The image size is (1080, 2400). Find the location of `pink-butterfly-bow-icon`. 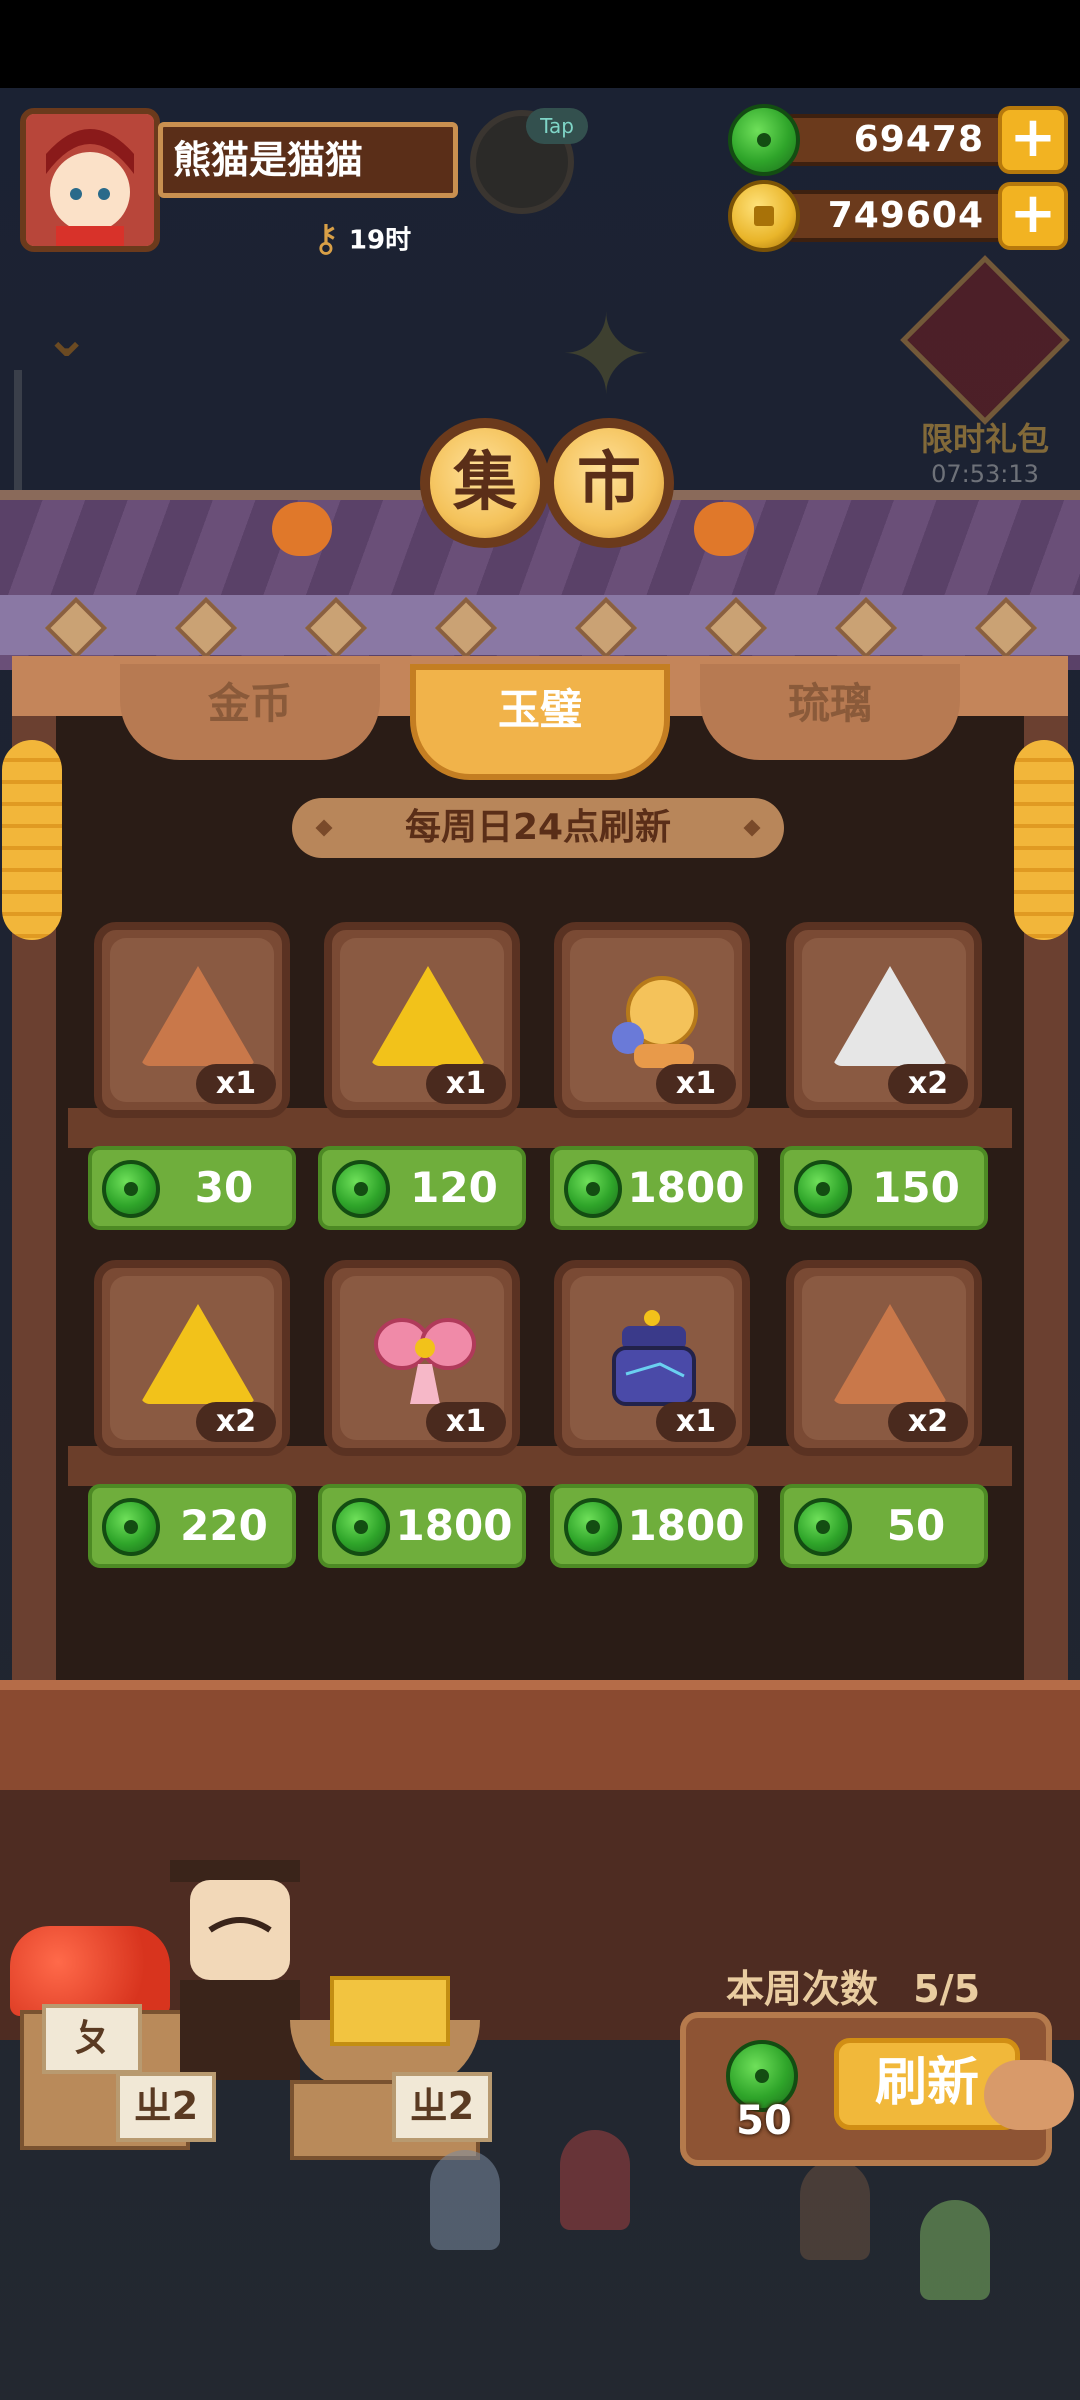

pink-butterfly-bow-icon is located at coordinates (425, 1359).